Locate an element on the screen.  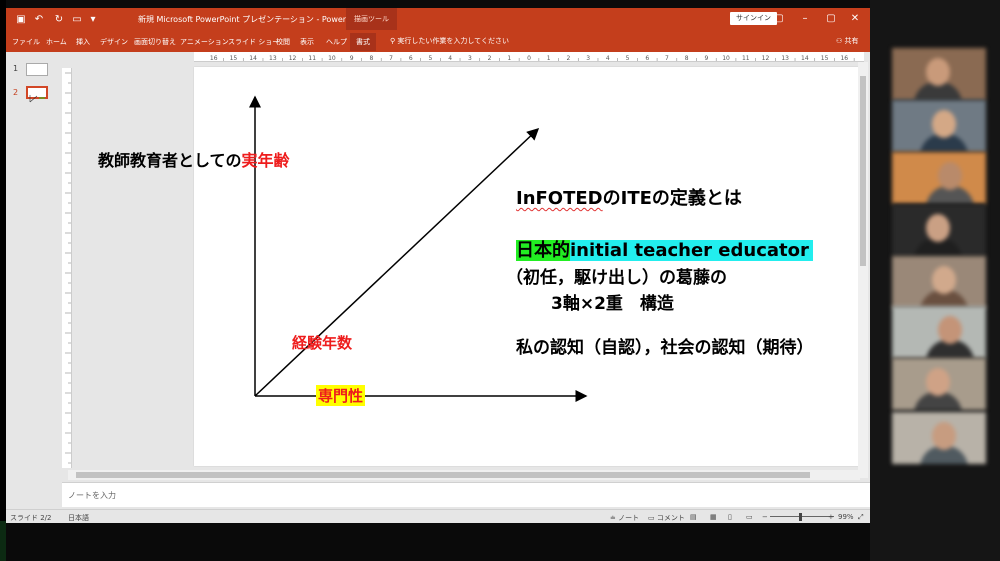
definition-line-2: （初任，駆け出し）の葛藤の is located at coordinates (616, 275).